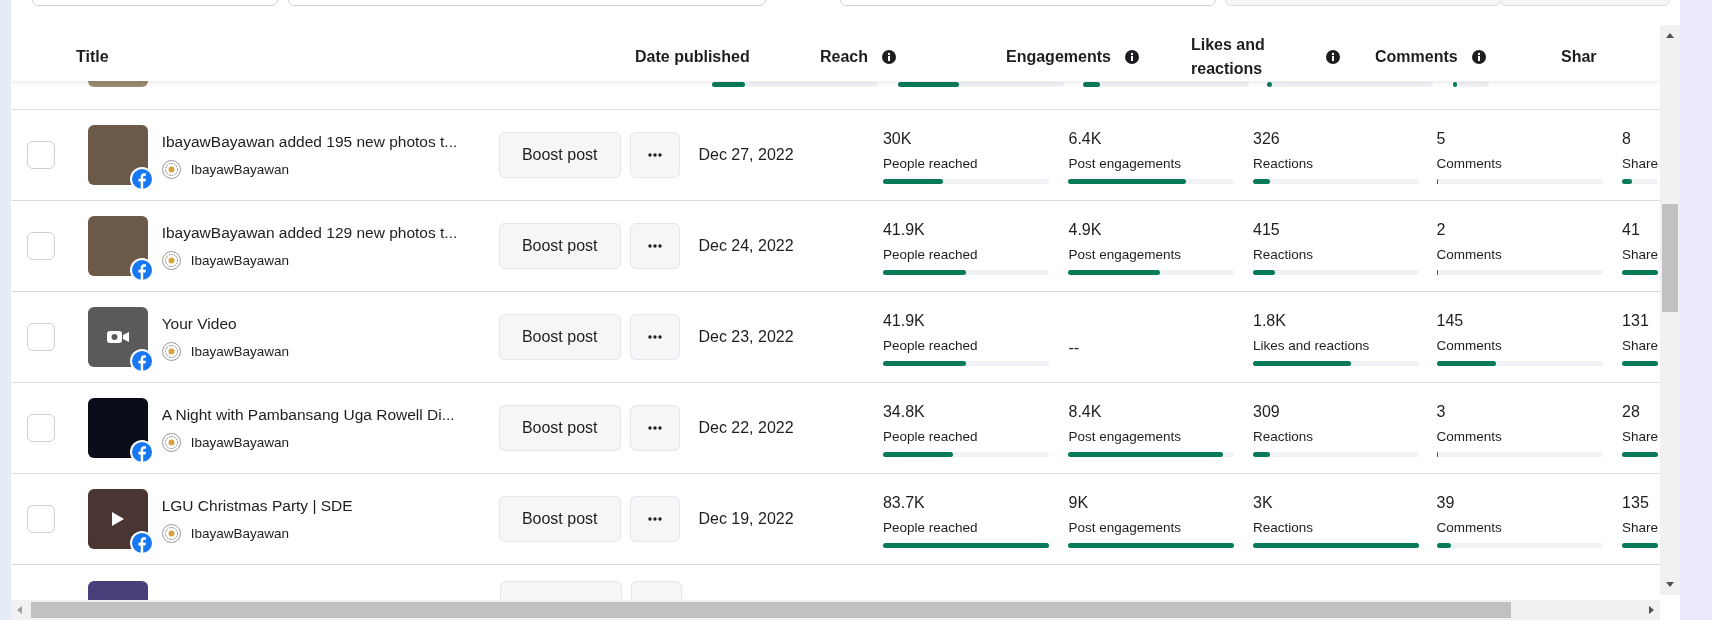 The height and width of the screenshot is (620, 1712). Describe the element at coordinates (330, 506) in the screenshot. I see `post-title: LGU Christmas Party | SDE` at that location.